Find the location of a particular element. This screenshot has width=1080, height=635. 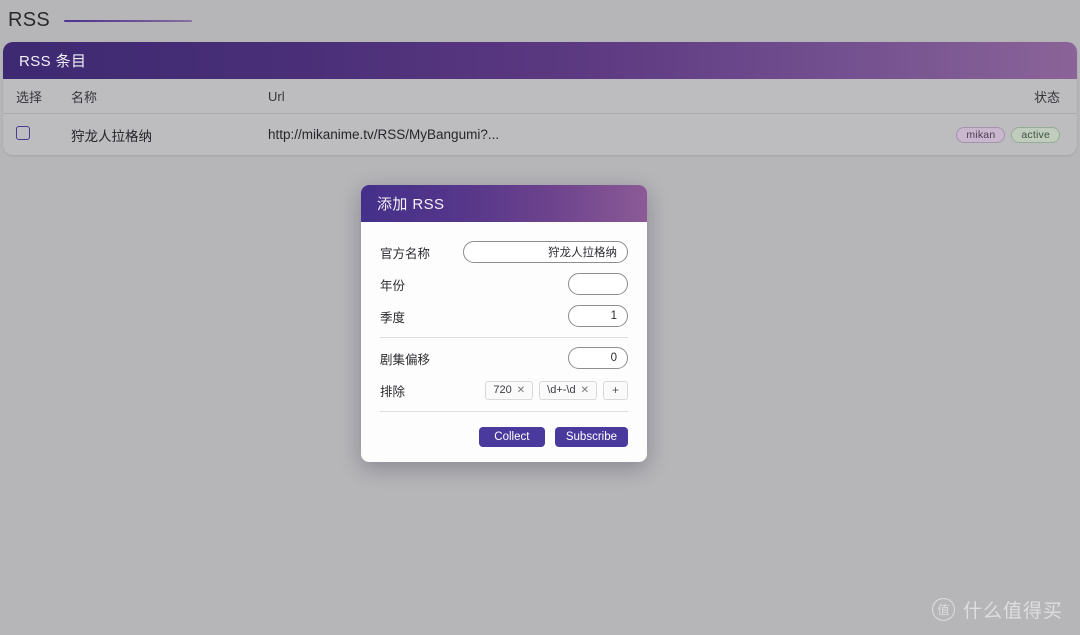

exclude-tag: 720 ✕ is located at coordinates (509, 390).